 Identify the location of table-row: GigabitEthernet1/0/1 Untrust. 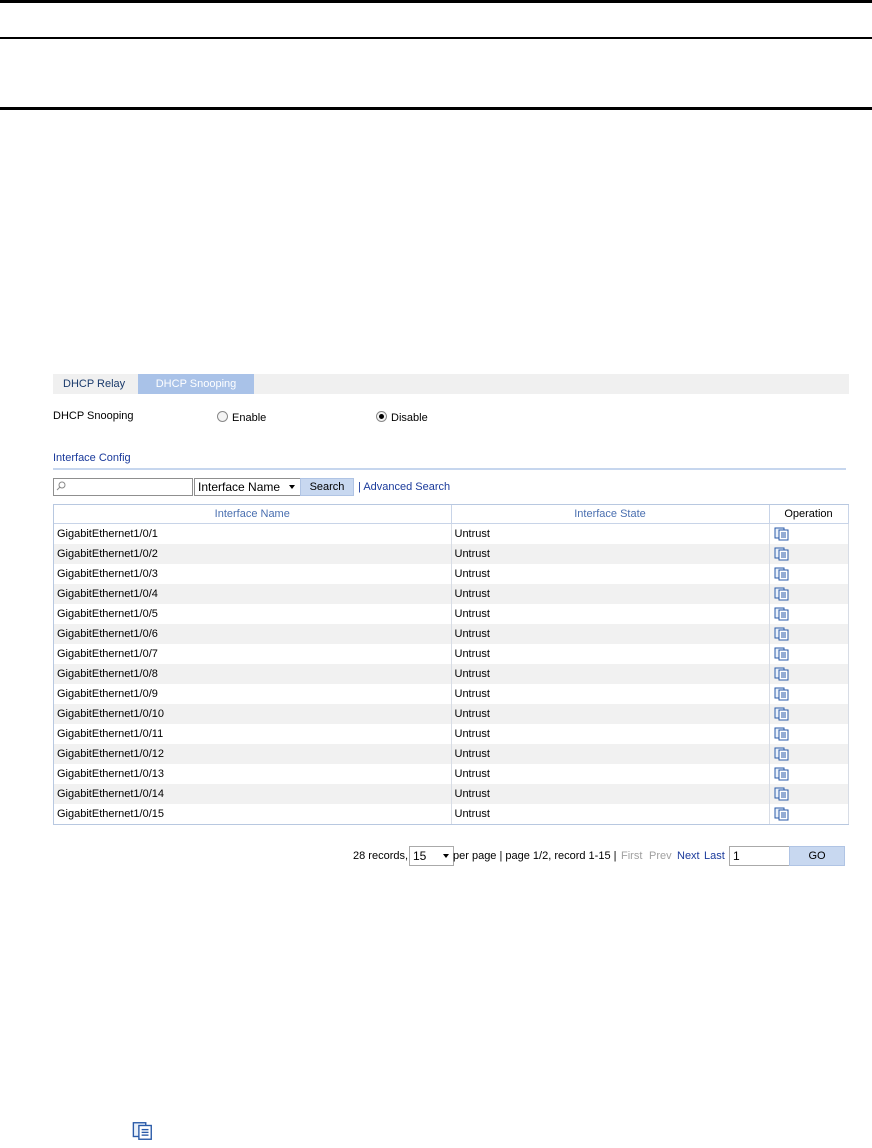
(451, 533).